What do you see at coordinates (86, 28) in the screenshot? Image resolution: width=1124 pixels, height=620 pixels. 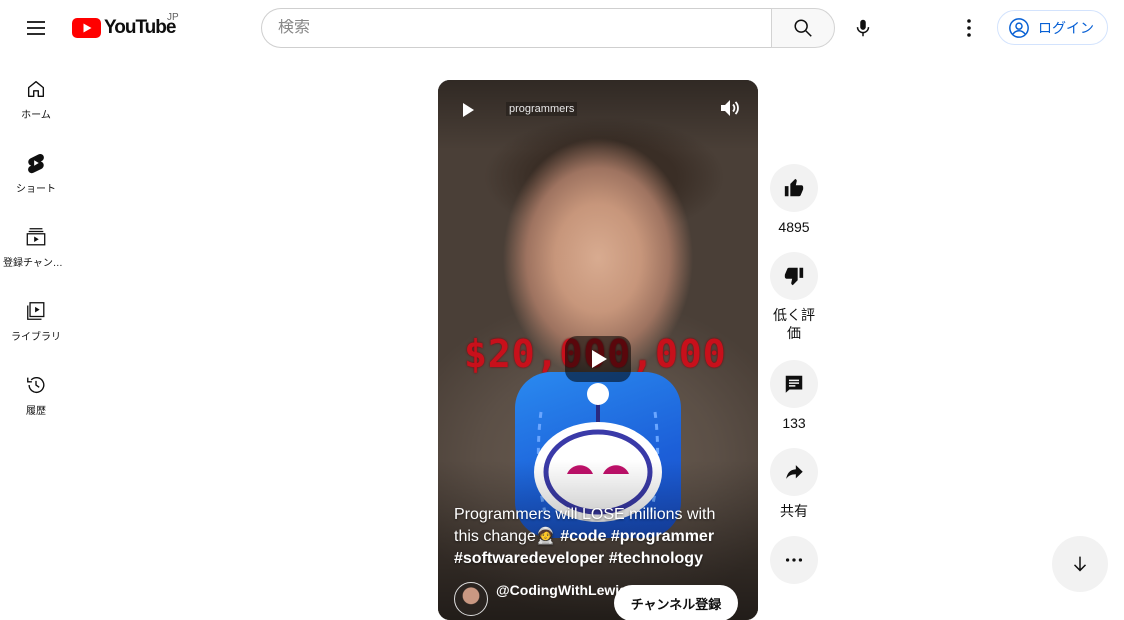 I see `youtube-play-logo-icon` at bounding box center [86, 28].